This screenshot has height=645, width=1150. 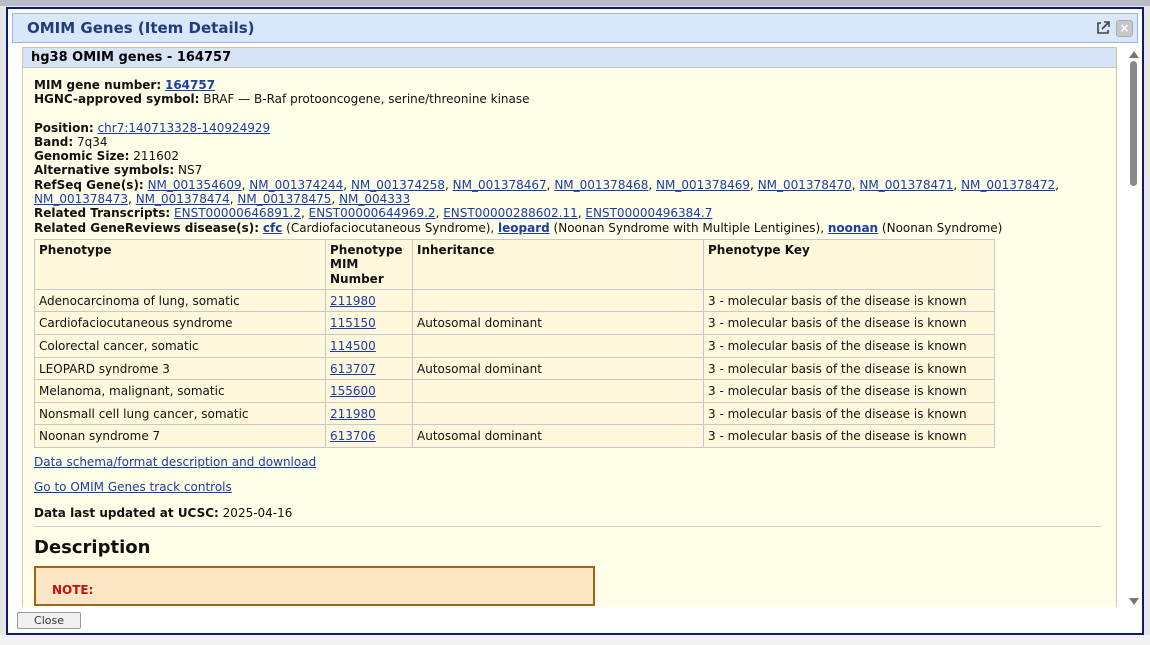 What do you see at coordinates (64, 127) in the screenshot?
I see `position-label: Position:` at bounding box center [64, 127].